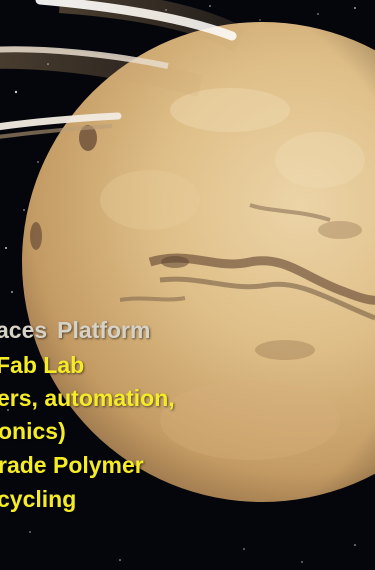  I want to click on caption-line-3: ers, automation,, so click(87, 398).